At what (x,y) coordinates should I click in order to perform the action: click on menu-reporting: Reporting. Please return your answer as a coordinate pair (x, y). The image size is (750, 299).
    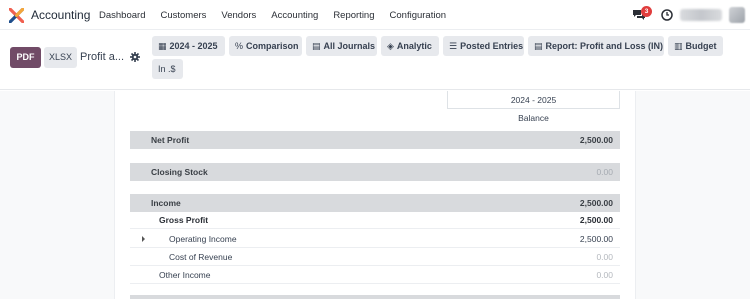
    Looking at the image, I should click on (353, 15).